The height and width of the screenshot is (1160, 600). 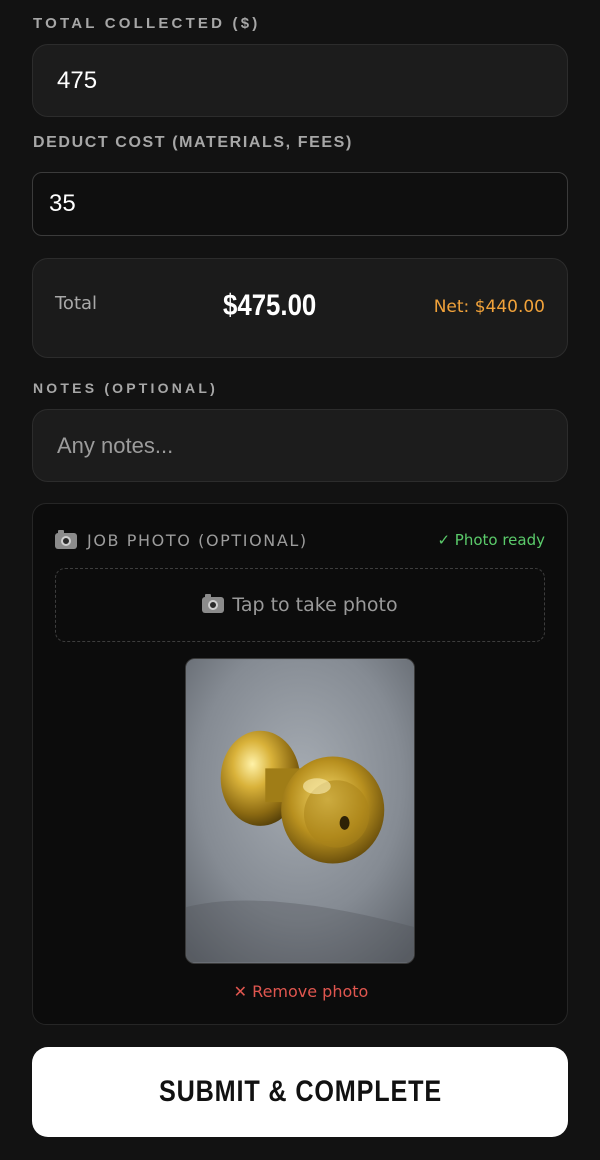 What do you see at coordinates (125, 388) in the screenshot?
I see `notes-label: NOTES (OPTIONAL)` at bounding box center [125, 388].